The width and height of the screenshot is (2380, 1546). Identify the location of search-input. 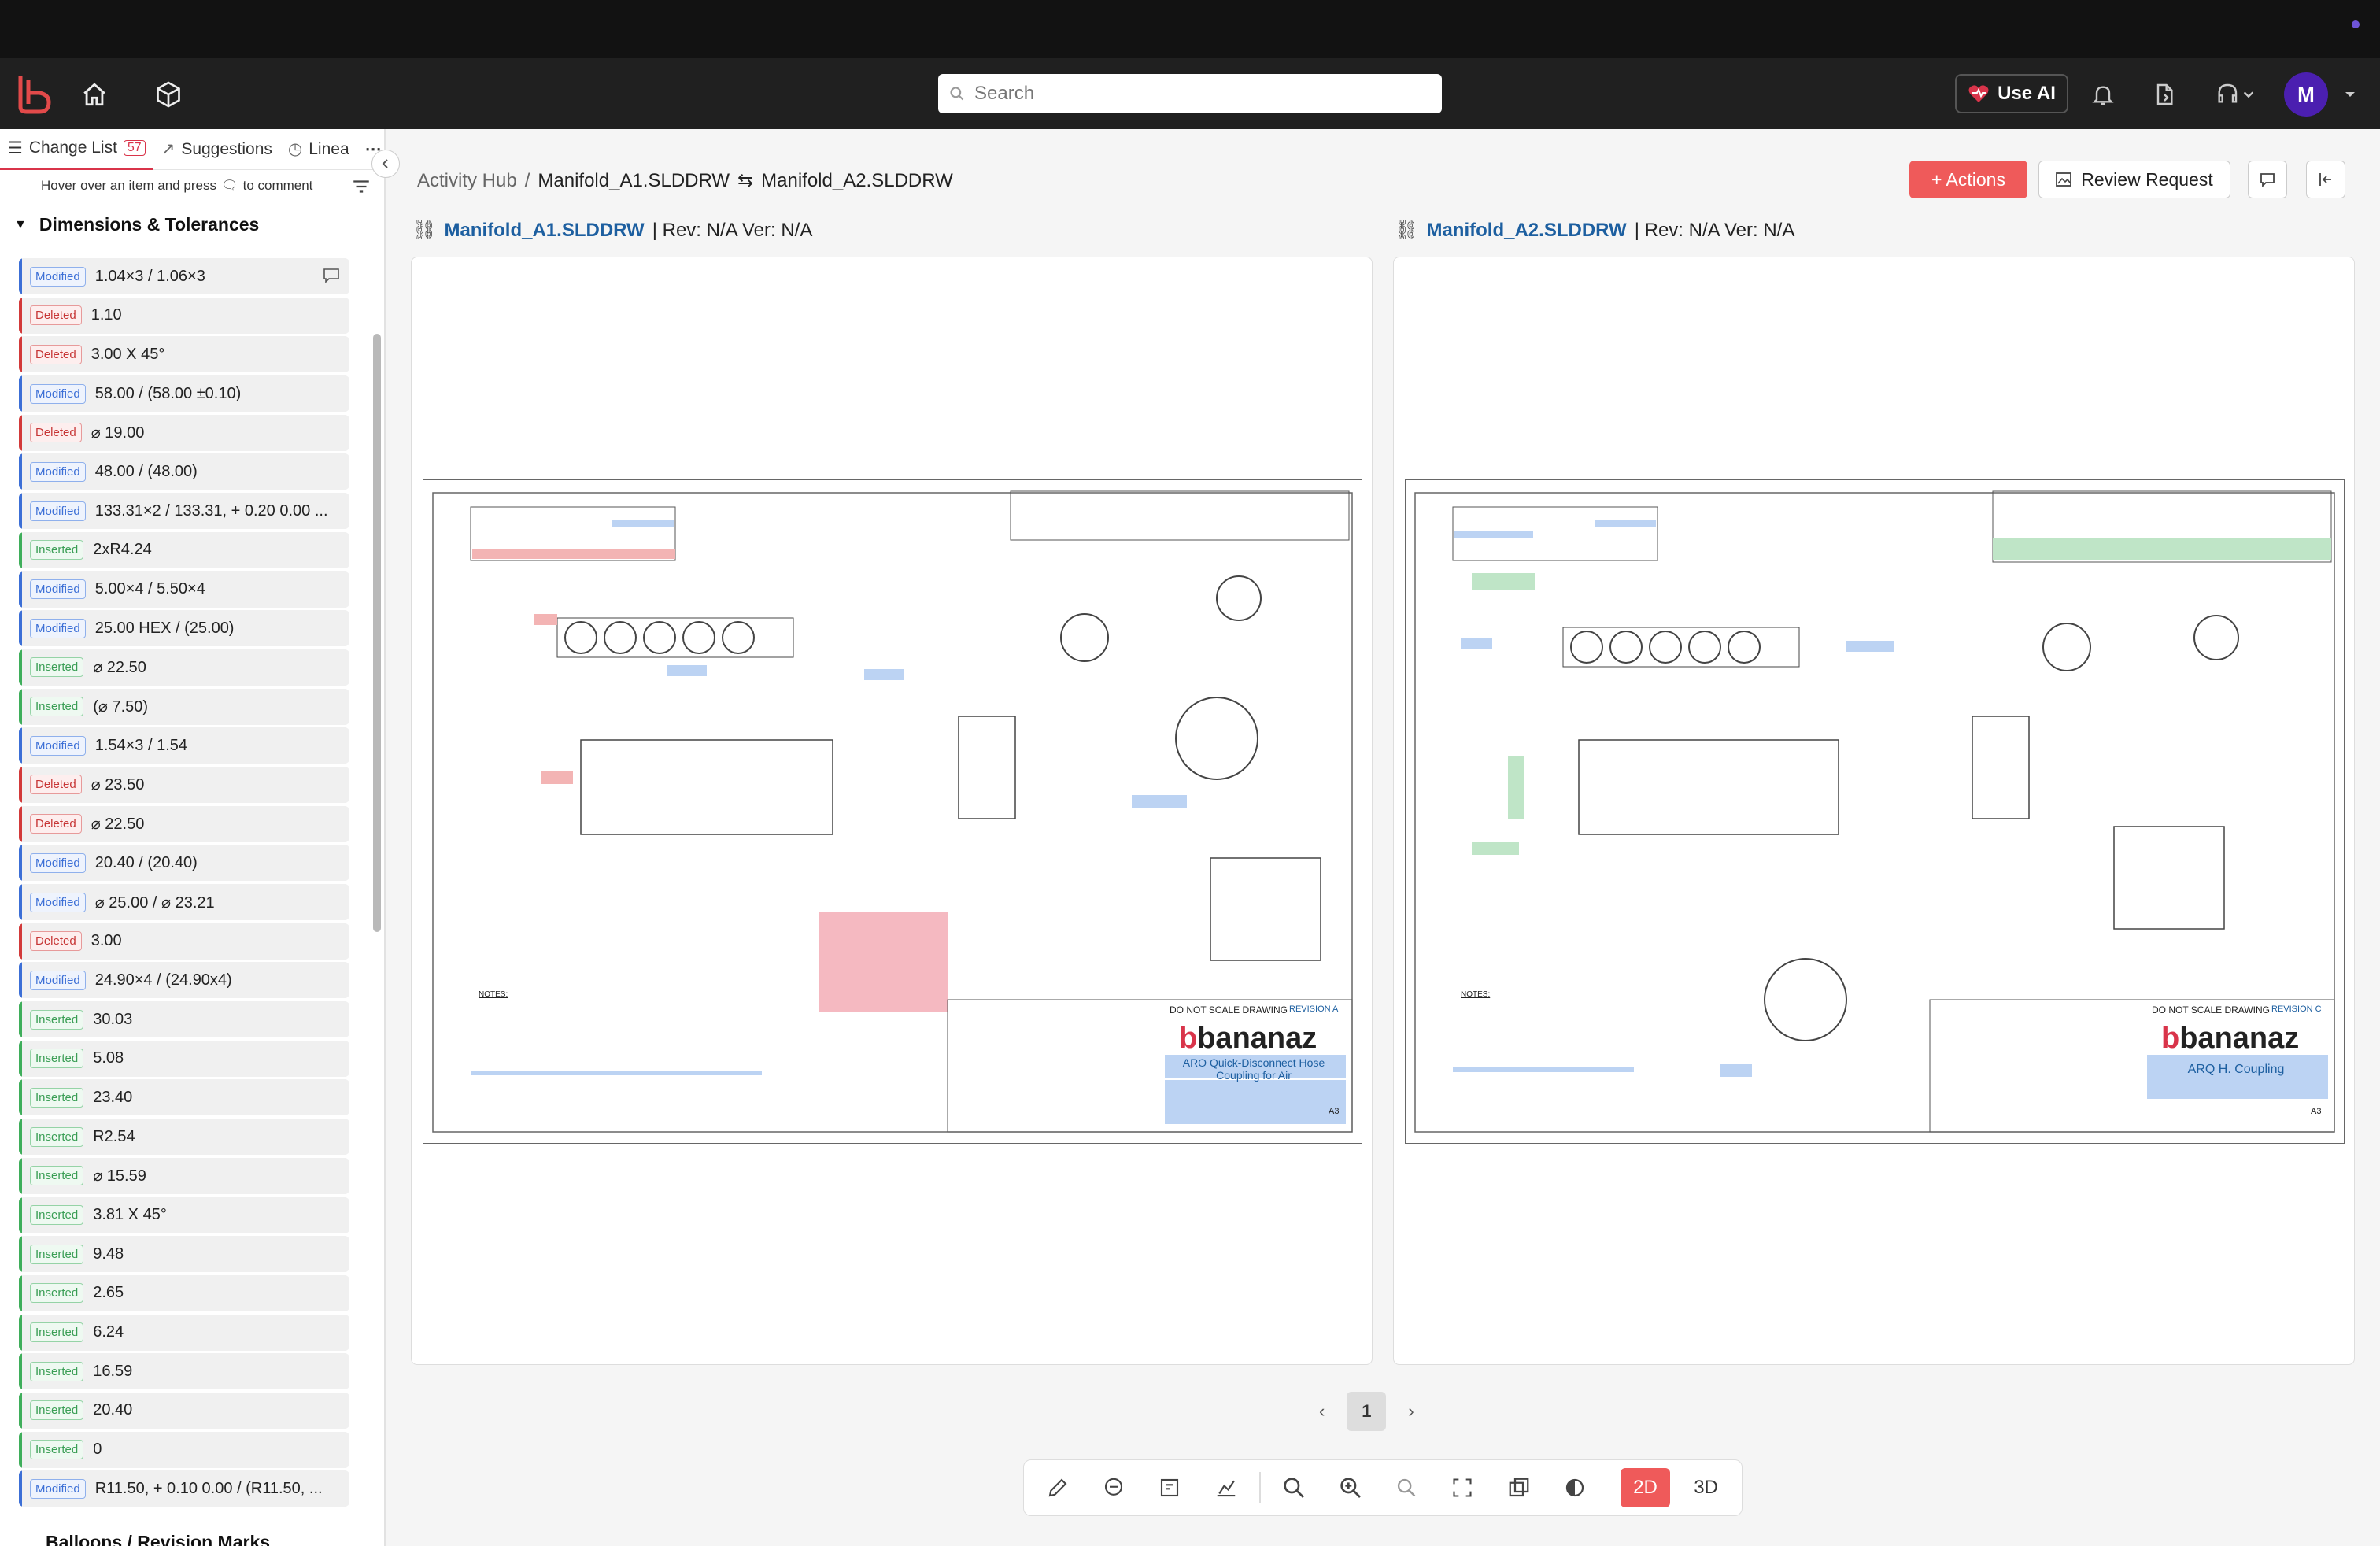
(1194, 94).